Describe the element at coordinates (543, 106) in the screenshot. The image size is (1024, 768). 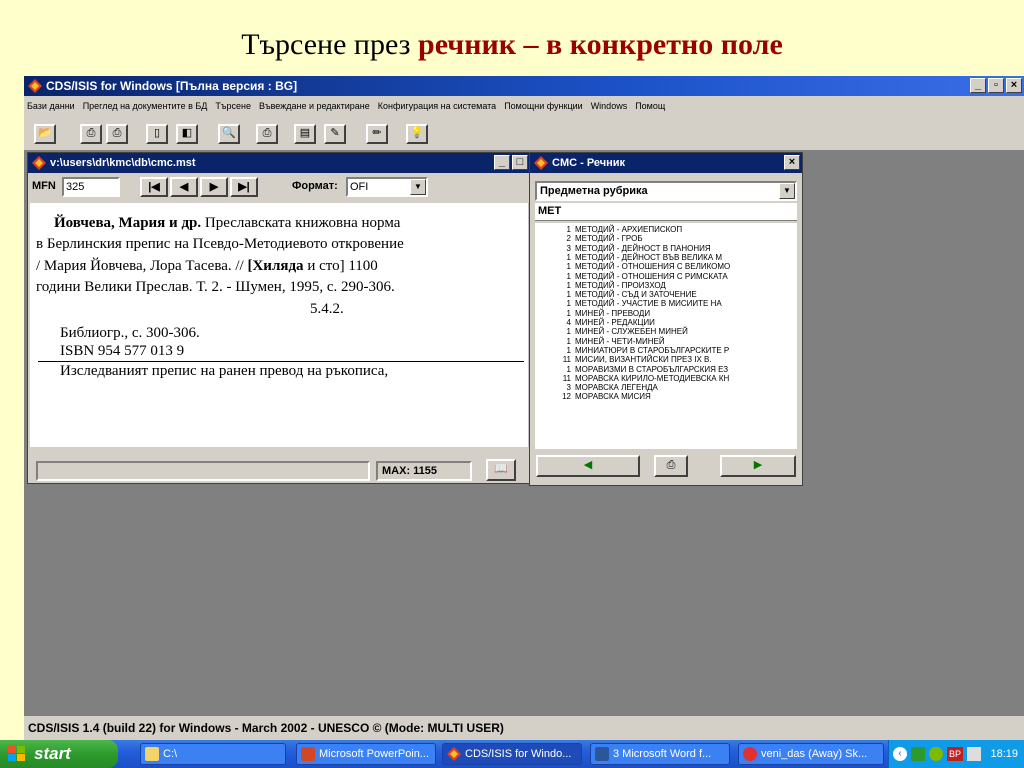
I see `menu-utilities: Помощни функции` at that location.